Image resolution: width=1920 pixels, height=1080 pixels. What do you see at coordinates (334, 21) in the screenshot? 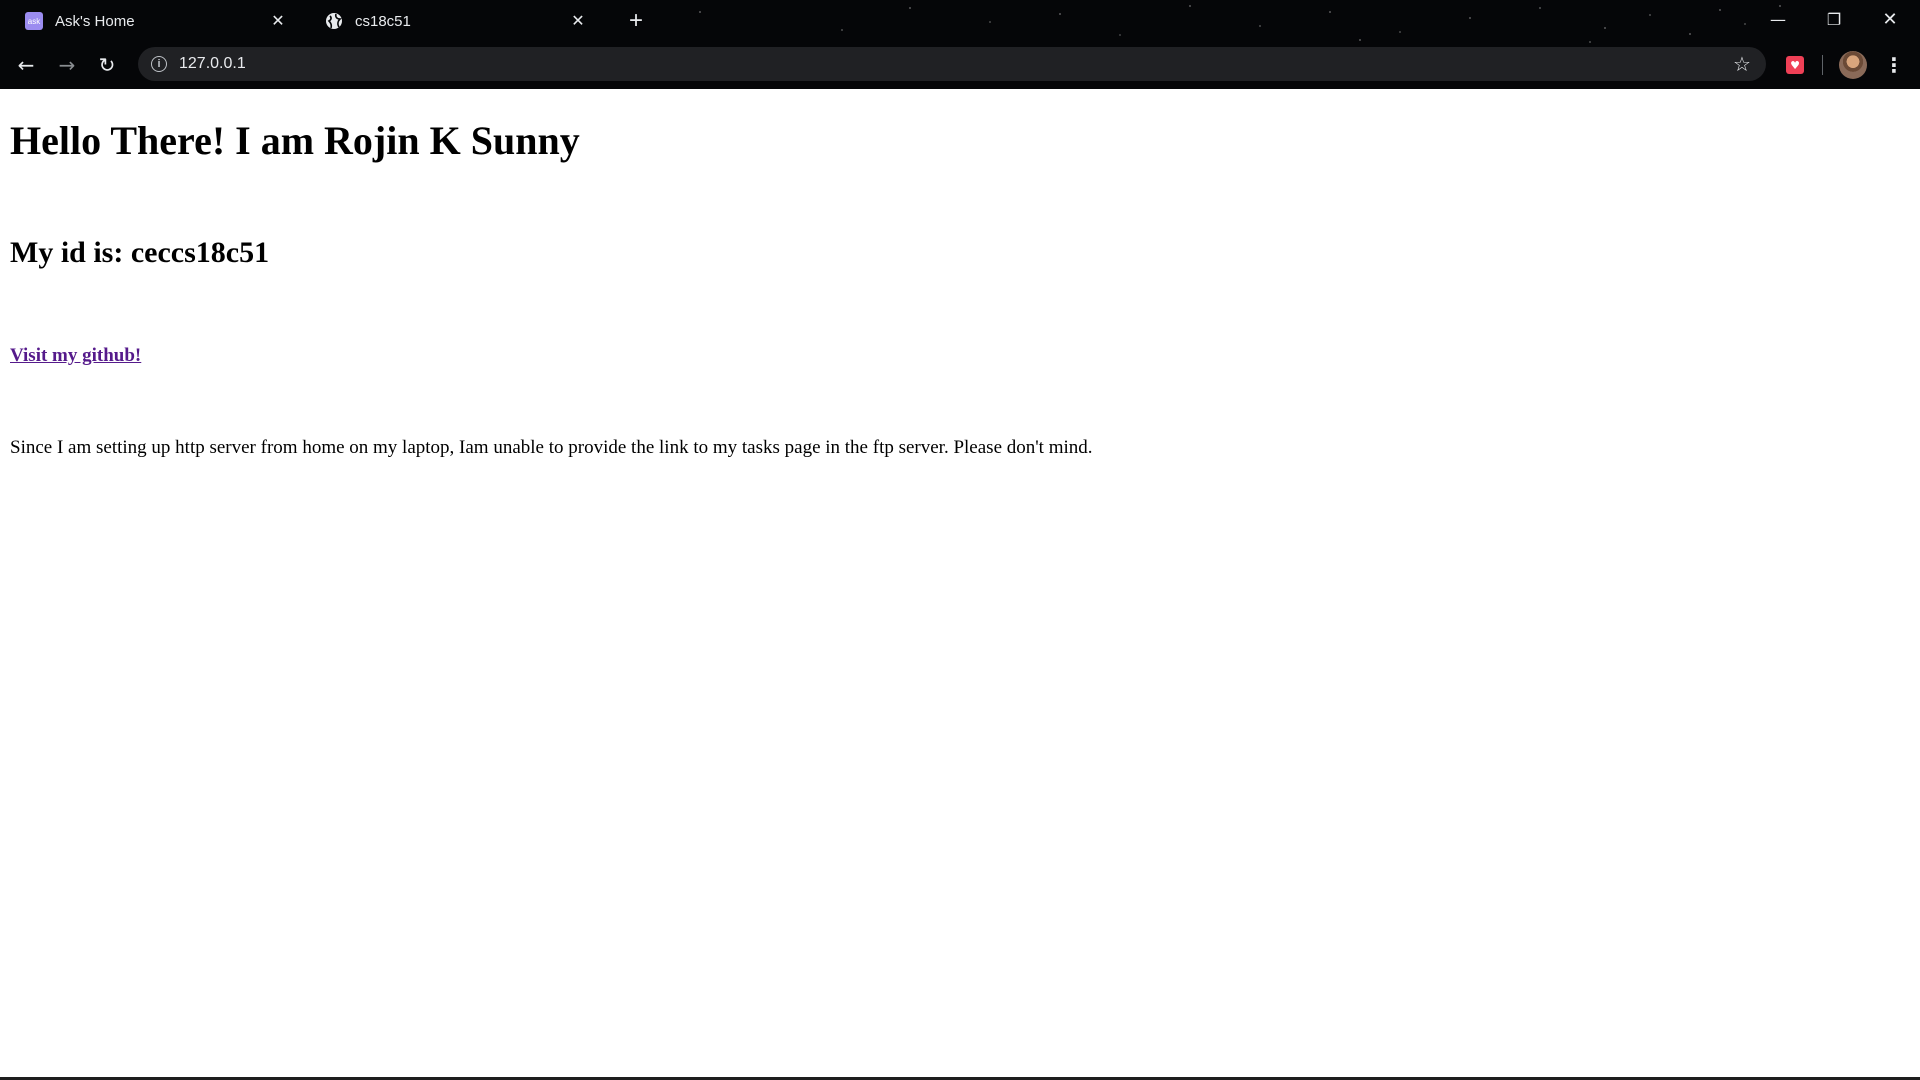
I see `globe-icon` at bounding box center [334, 21].